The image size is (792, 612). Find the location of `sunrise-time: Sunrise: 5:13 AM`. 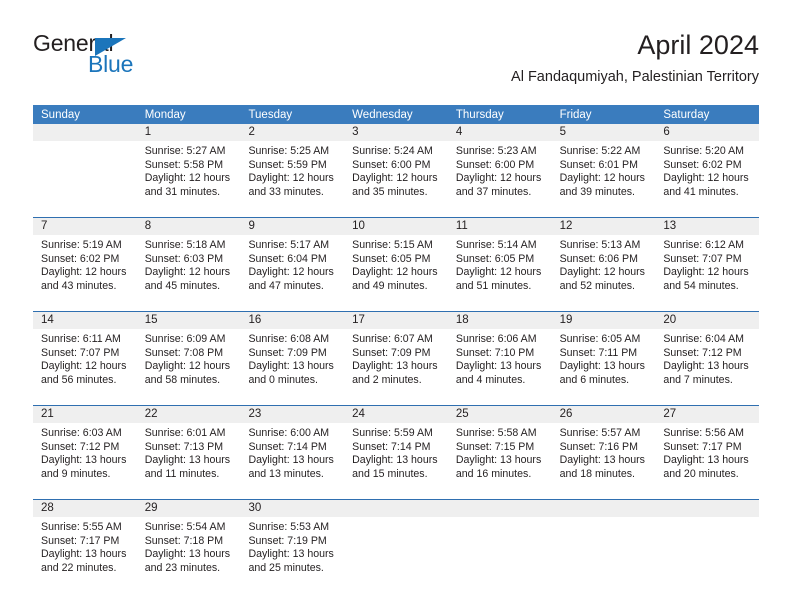

sunrise-time: Sunrise: 5:13 AM is located at coordinates (600, 245).